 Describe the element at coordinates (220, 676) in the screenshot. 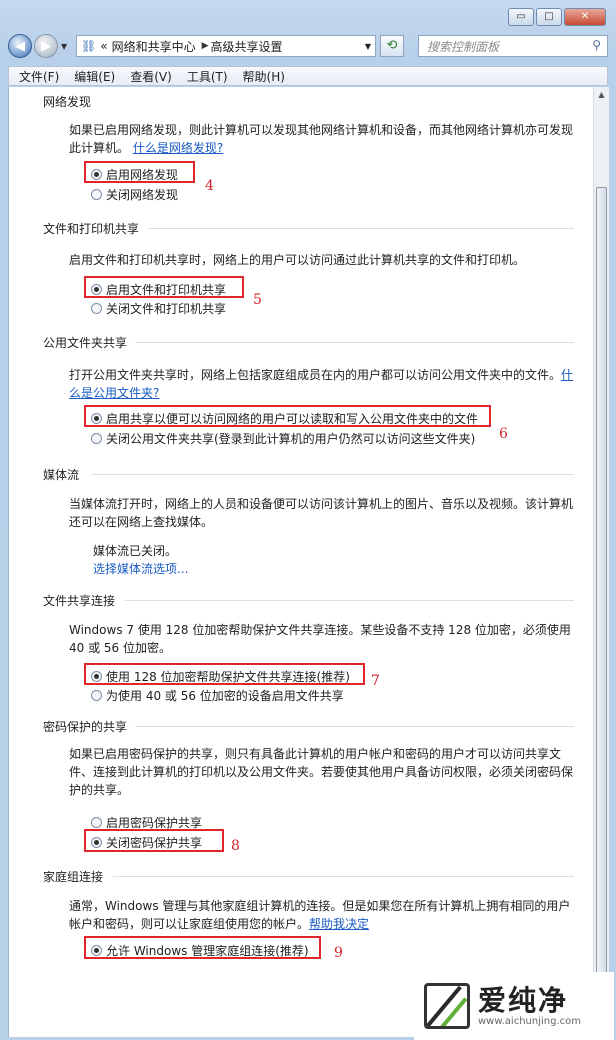

I see `radio-128bit-encryption: 使用 128 位加密帮助保护文件共享连接(推荐)` at that location.